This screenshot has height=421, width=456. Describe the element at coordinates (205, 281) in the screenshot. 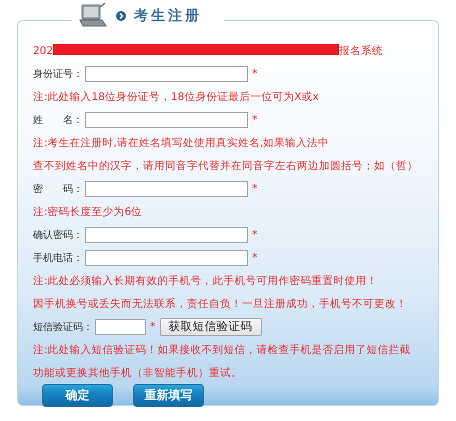

I see `note-text: 注:此处必须输入长期有效的手机号，此手机号可用作密码重置时使用！` at that location.